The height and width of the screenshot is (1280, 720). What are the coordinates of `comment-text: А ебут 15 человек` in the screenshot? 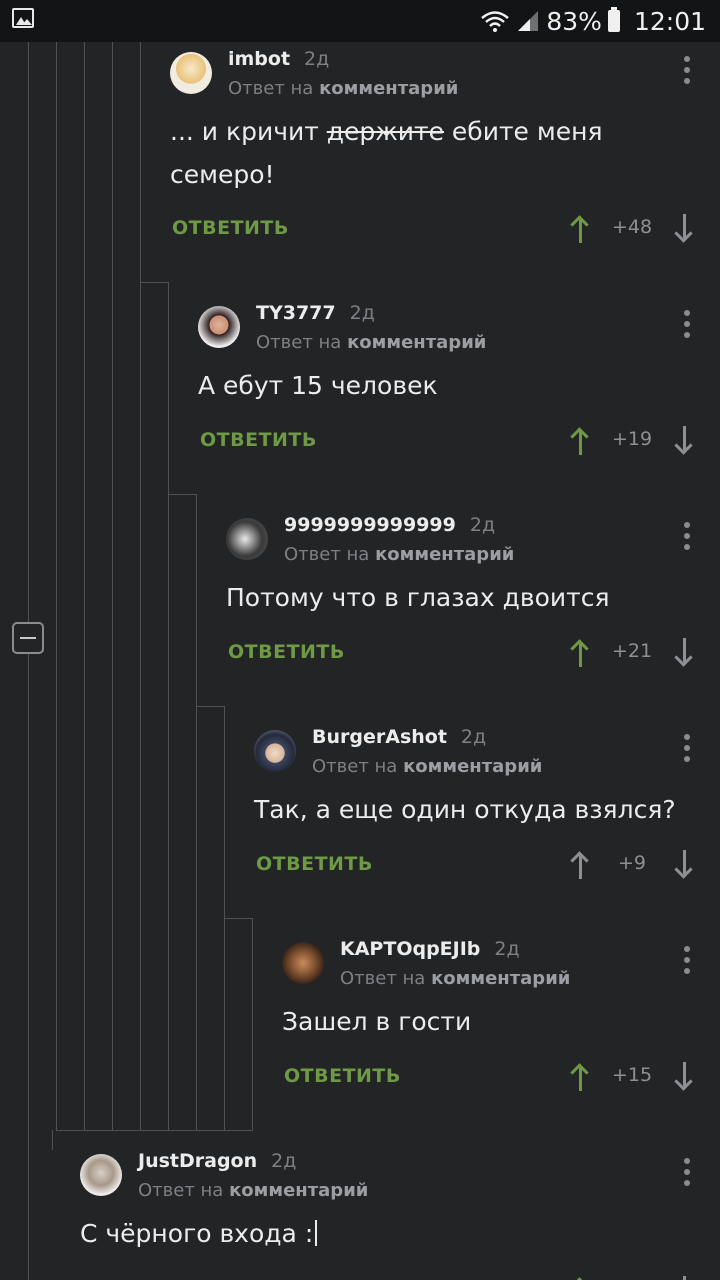 It's located at (318, 385).